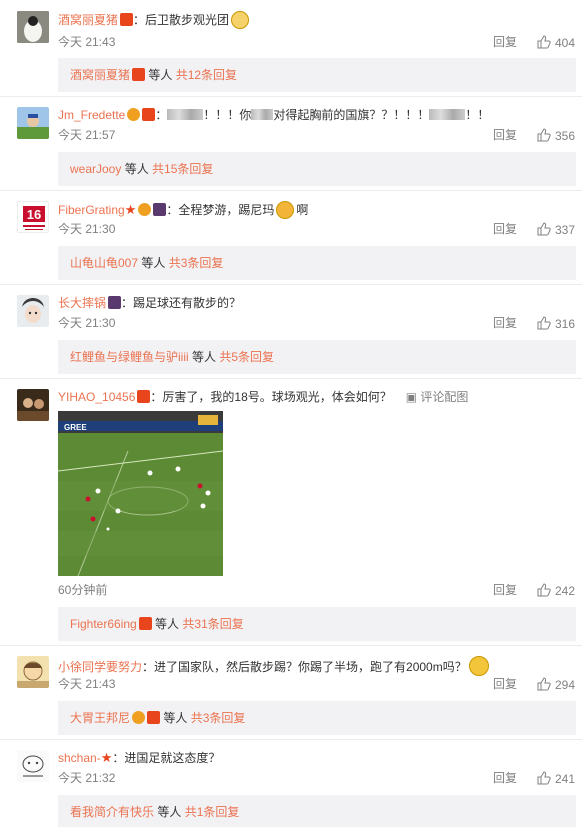  Describe the element at coordinates (565, 324) in the screenshot. I see `like-count: 316` at that location.